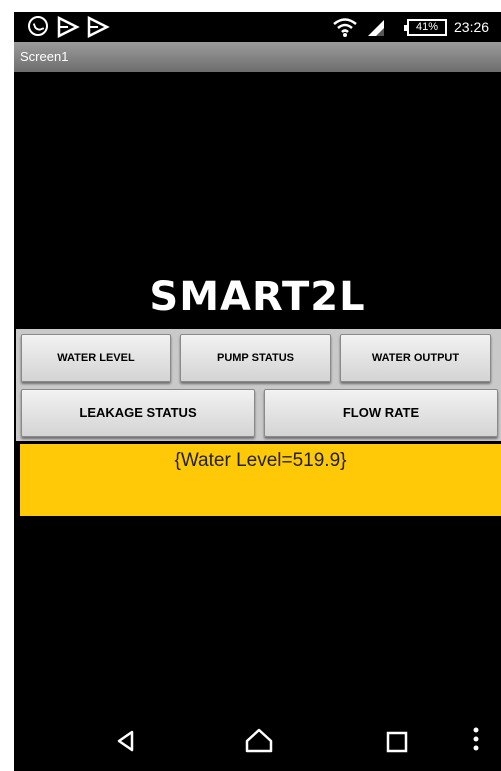  I want to click on water-level-result: {Water Level=519.9}, so click(260, 480).